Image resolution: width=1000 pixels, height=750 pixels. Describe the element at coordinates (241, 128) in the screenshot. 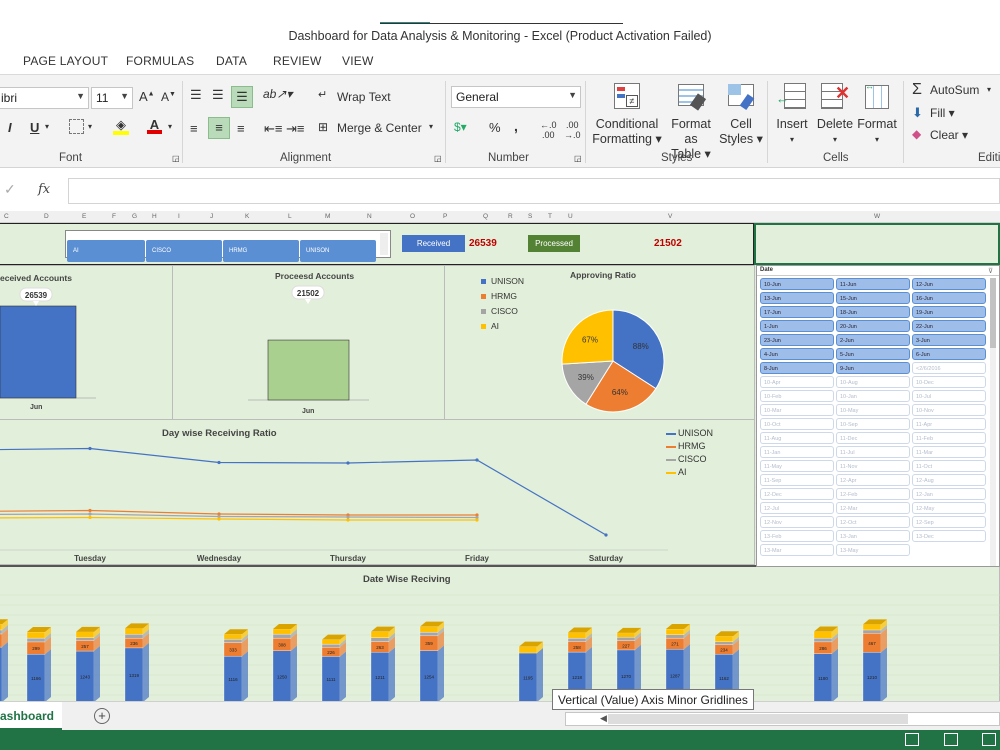

I see `align-right-icon: ≡` at that location.